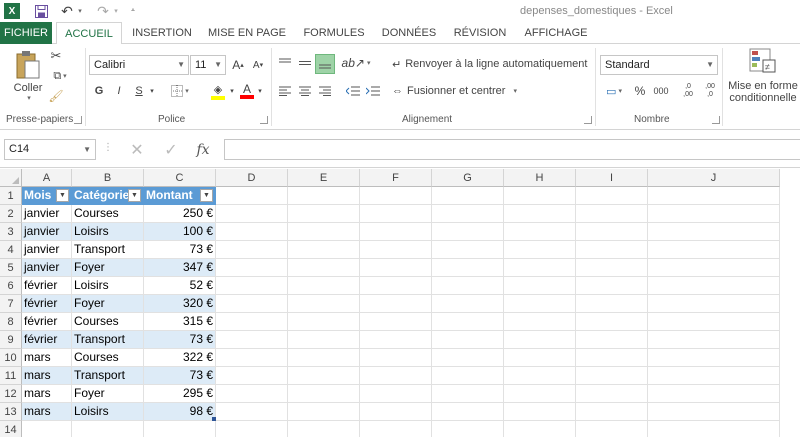 Image resolution: width=800 pixels, height=437 pixels. I want to click on cell-h13, so click(540, 412).